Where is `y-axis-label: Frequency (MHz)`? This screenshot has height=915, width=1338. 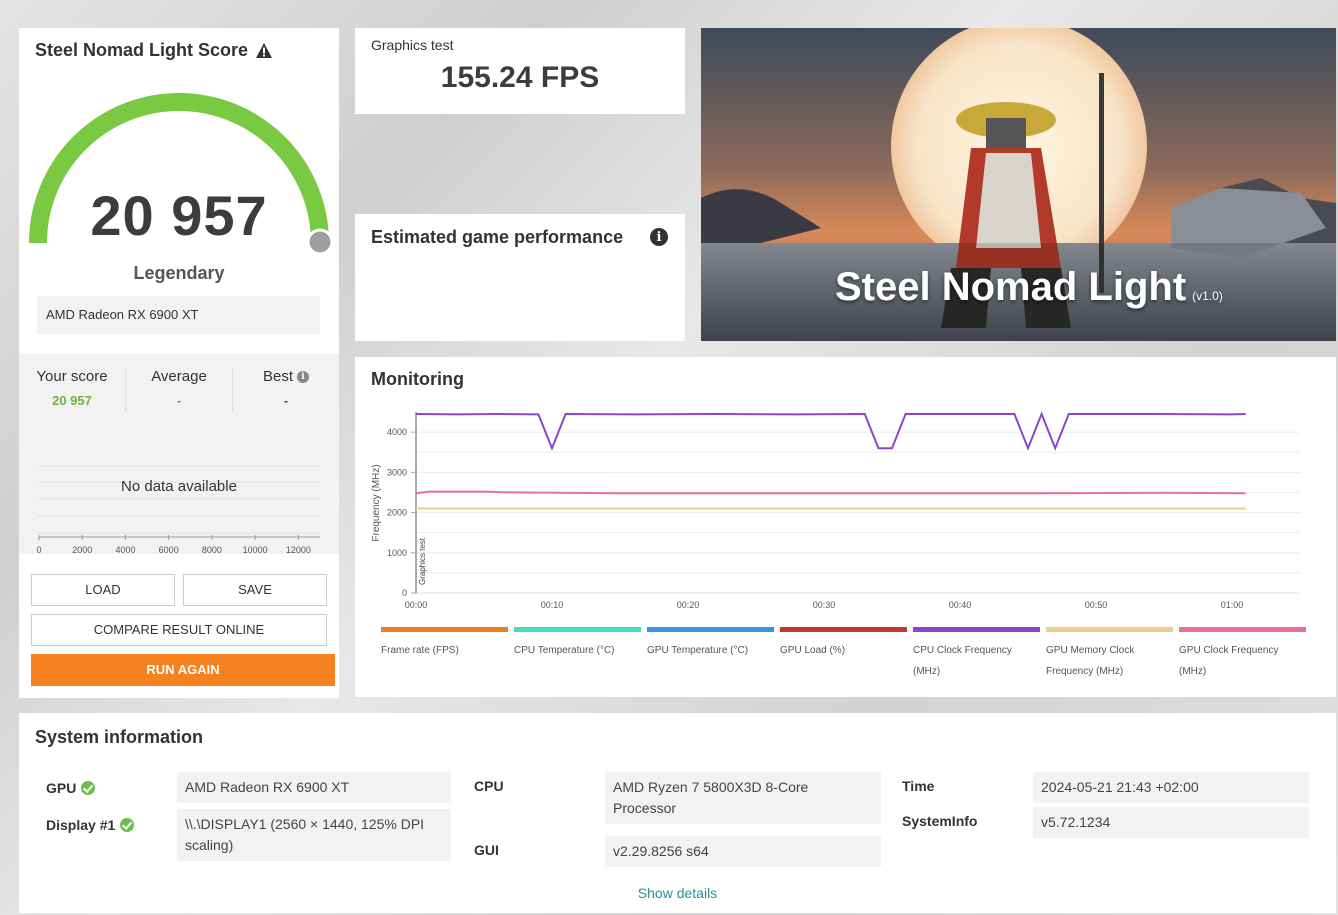
y-axis-label: Frequency (MHz) is located at coordinates (376, 502).